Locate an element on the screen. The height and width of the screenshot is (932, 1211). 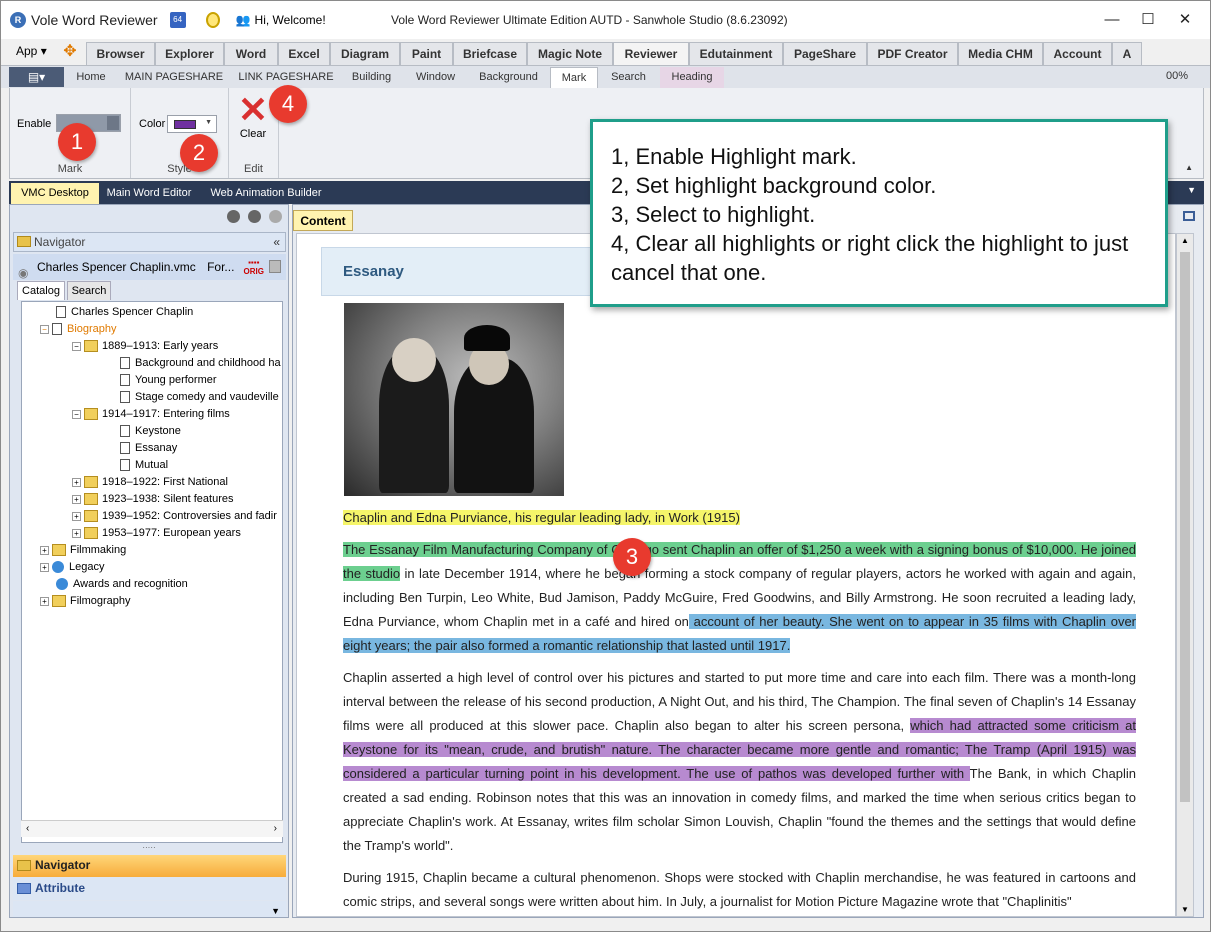
tab-media-chm: Media CHM is located at coordinates (1000, 53).